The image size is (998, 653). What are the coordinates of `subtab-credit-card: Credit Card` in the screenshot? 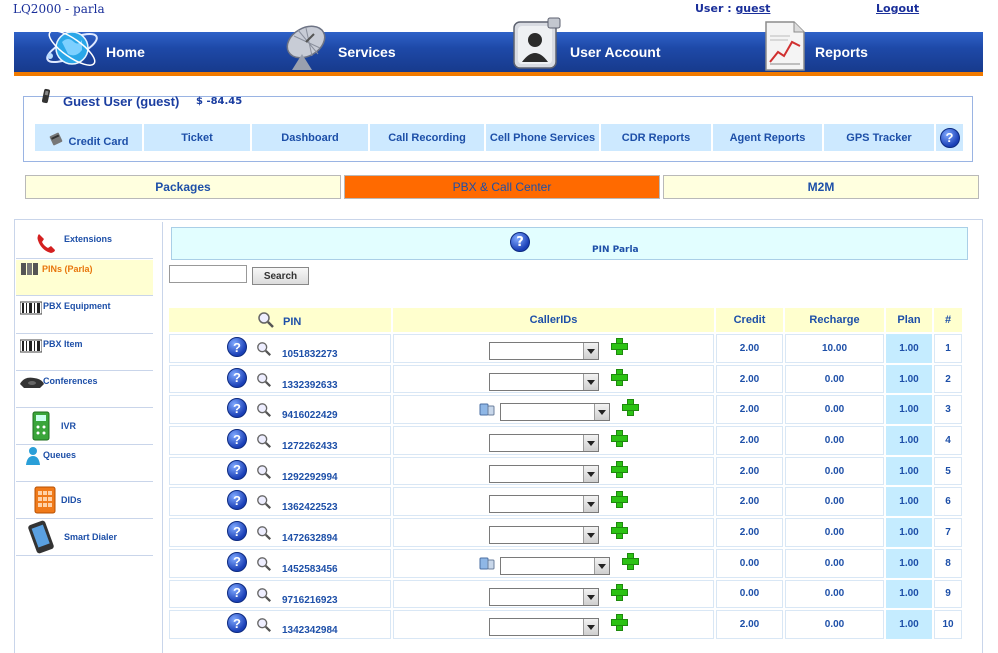 It's located at (88, 137).